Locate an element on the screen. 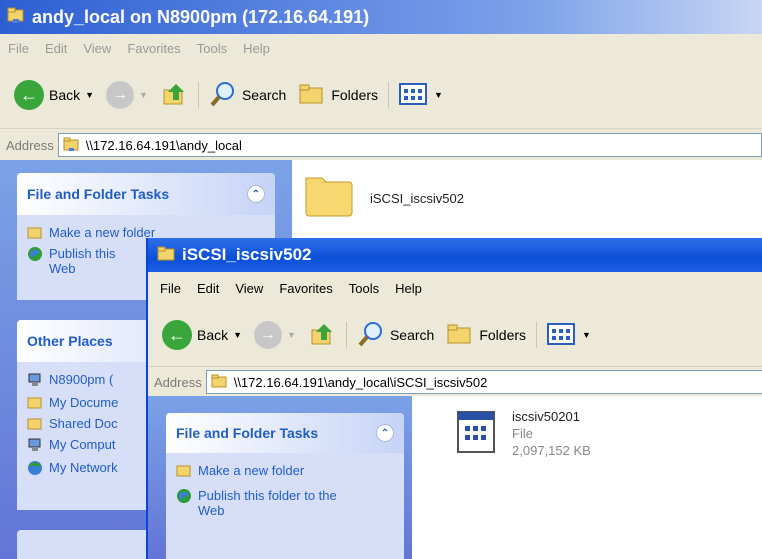  back-window-titlebar: andy_local on N8900pm (172.16.64.191) is located at coordinates (381, 17).